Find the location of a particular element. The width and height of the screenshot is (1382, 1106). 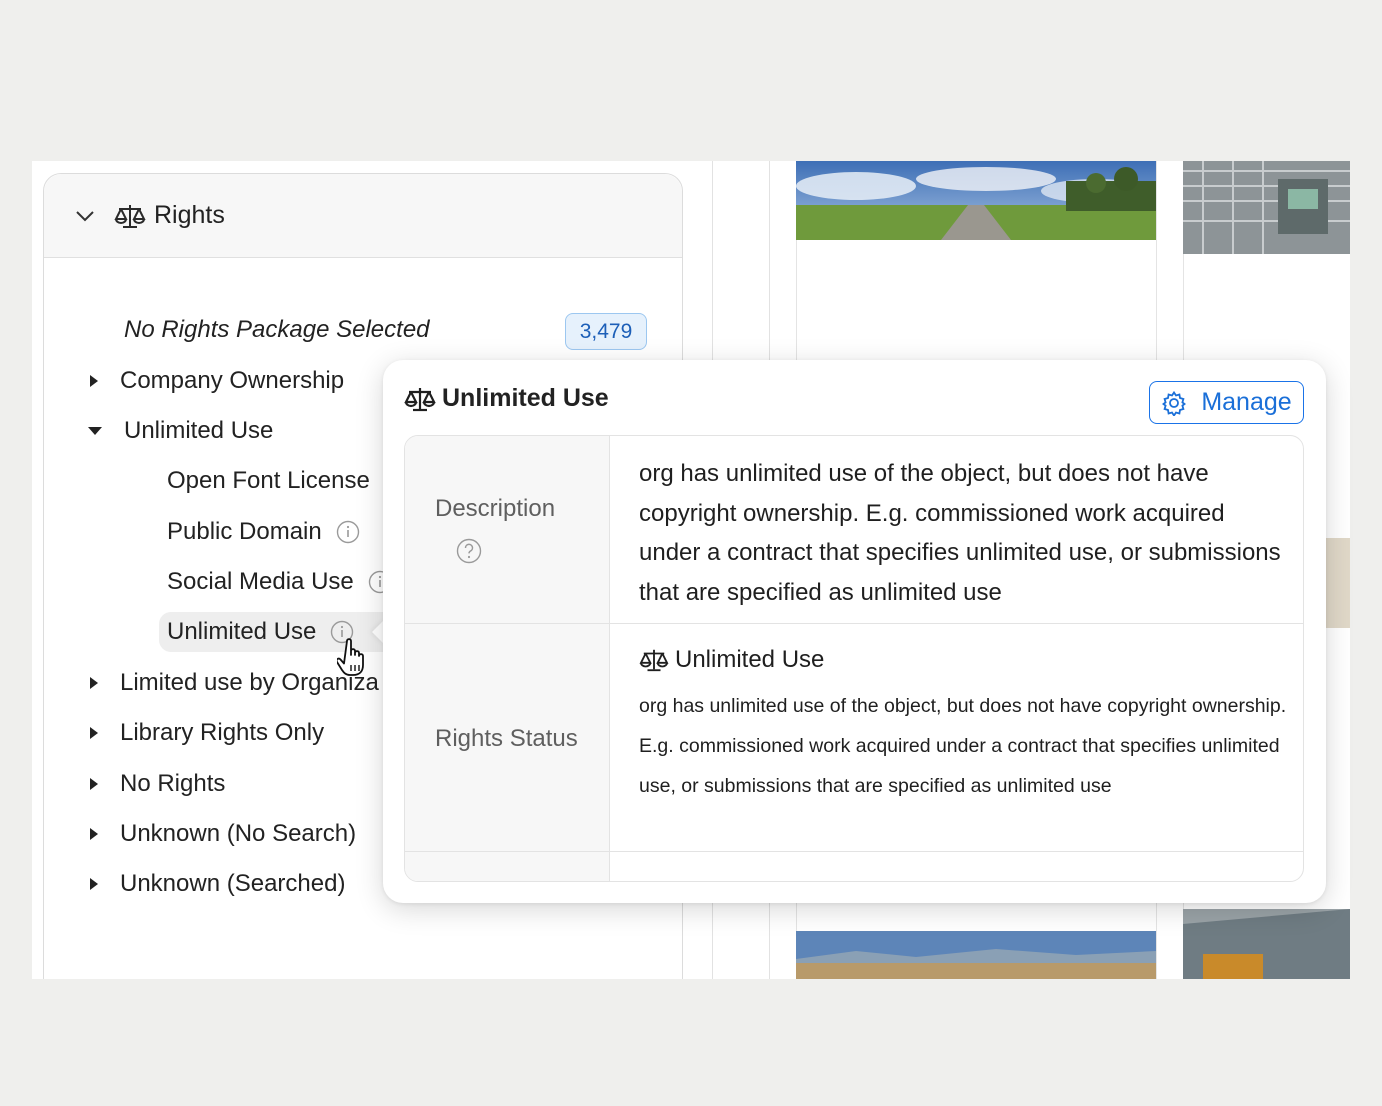

thumbnail-building is located at coordinates (1266, 944).